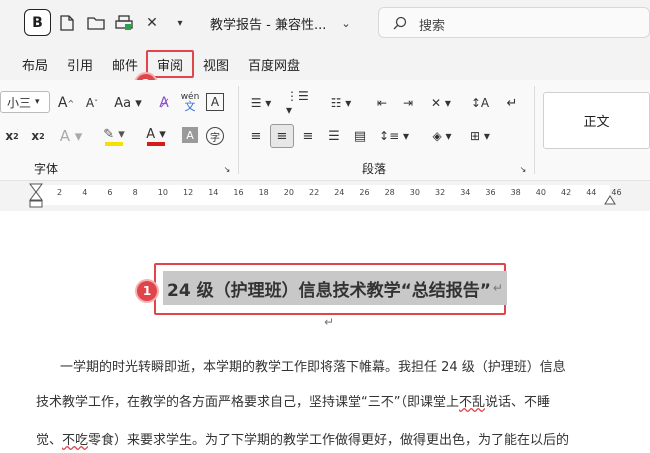  Describe the element at coordinates (441, 103) in the screenshot. I see `chinese-layout-icon: ✕ ▾` at that location.